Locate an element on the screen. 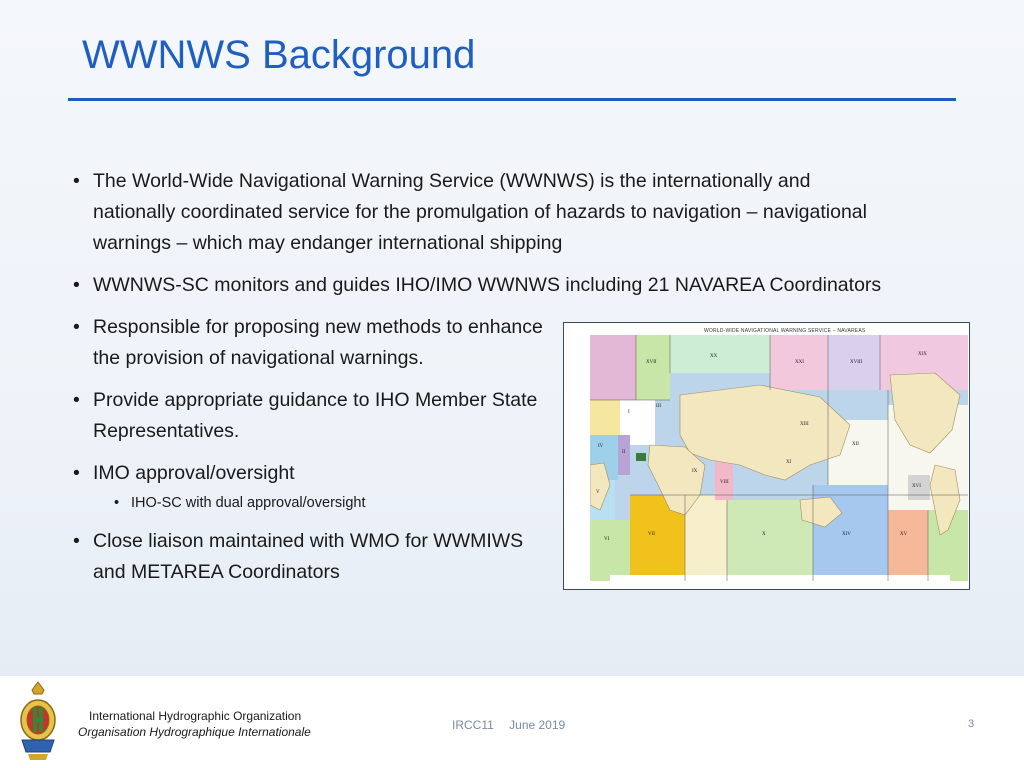 Image resolution: width=1024 pixels, height=768 pixels. navarea-label: XV is located at coordinates (904, 534).